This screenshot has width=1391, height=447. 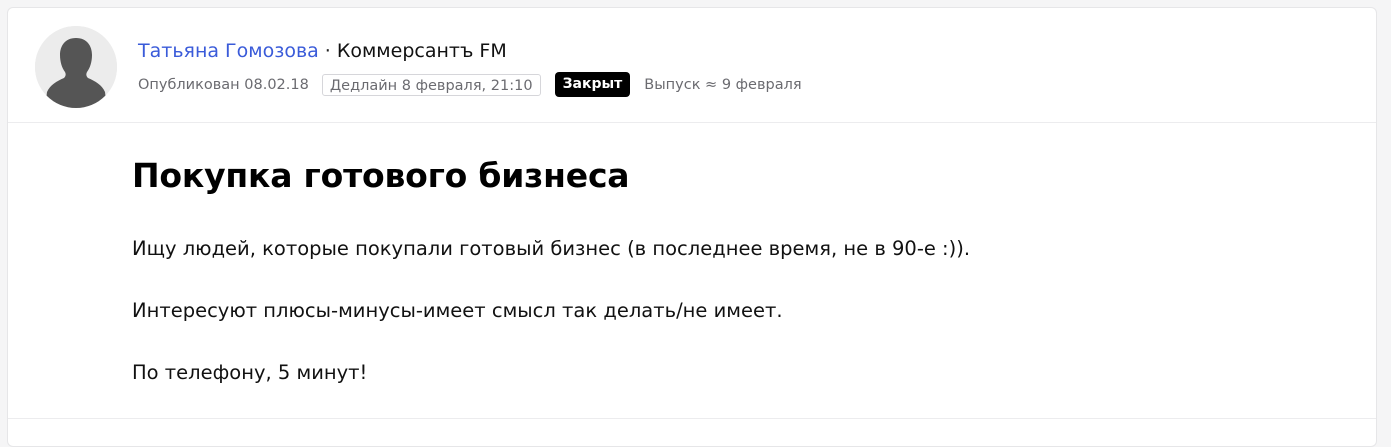 What do you see at coordinates (322, 51) in the screenshot?
I see `author-line: Татьяна Гомозова · Коммерсантъ FM` at bounding box center [322, 51].